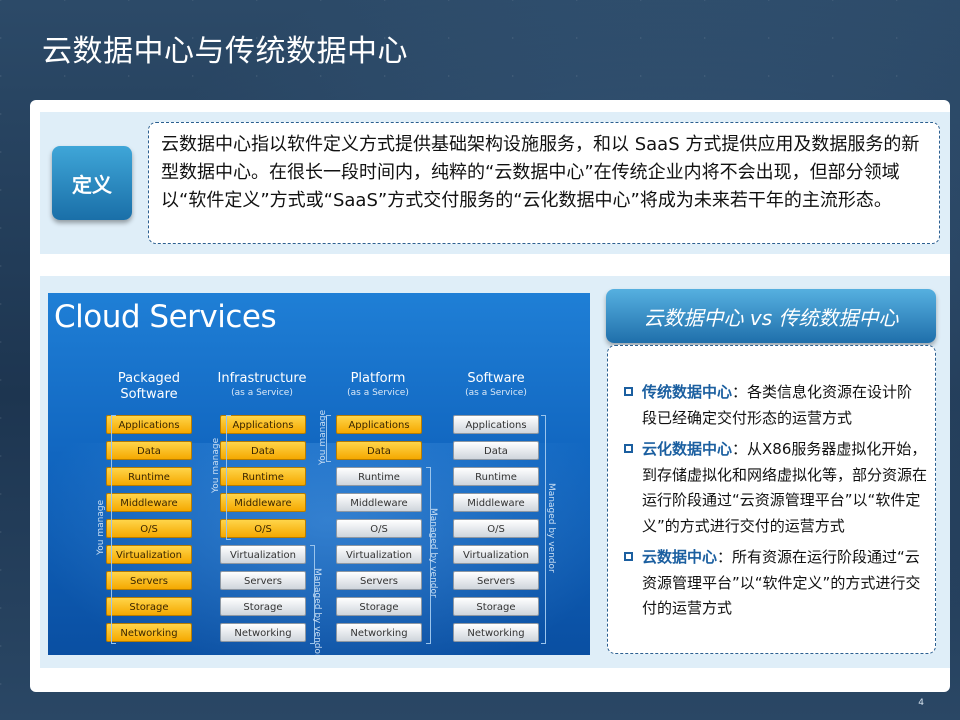 Image resolution: width=960 pixels, height=720 pixels. Describe the element at coordinates (496, 606) in the screenshot. I see `layer-saas-7: Storage` at that location.